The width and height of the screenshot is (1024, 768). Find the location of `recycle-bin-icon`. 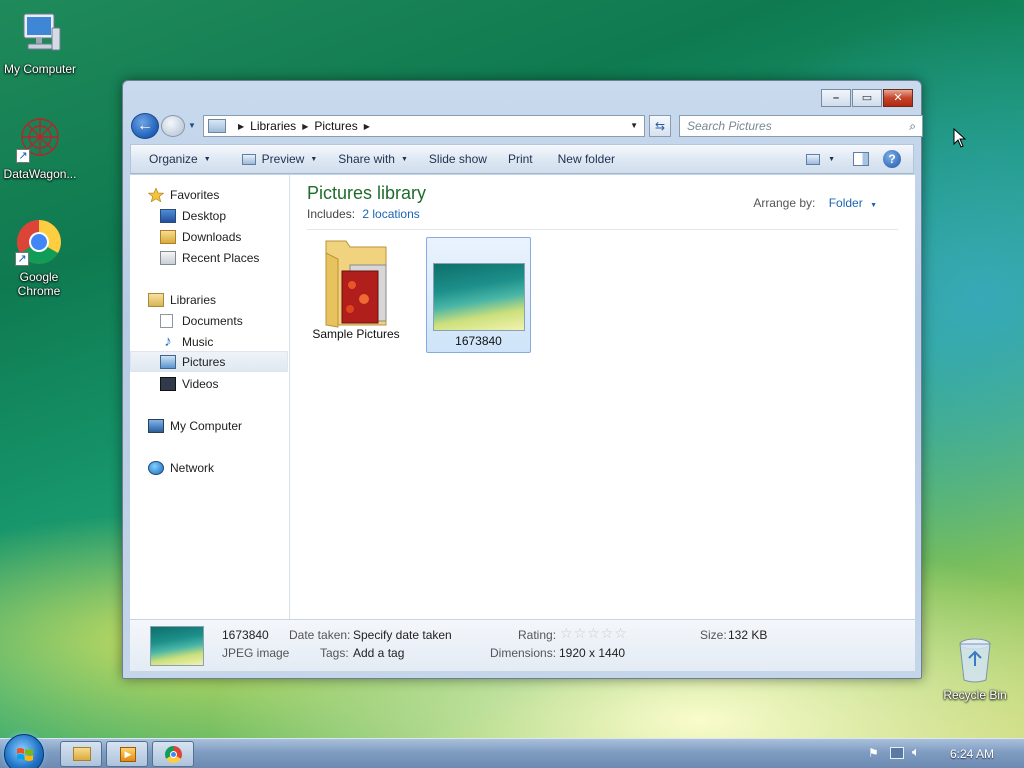

recycle-bin-icon is located at coordinates (975, 660).